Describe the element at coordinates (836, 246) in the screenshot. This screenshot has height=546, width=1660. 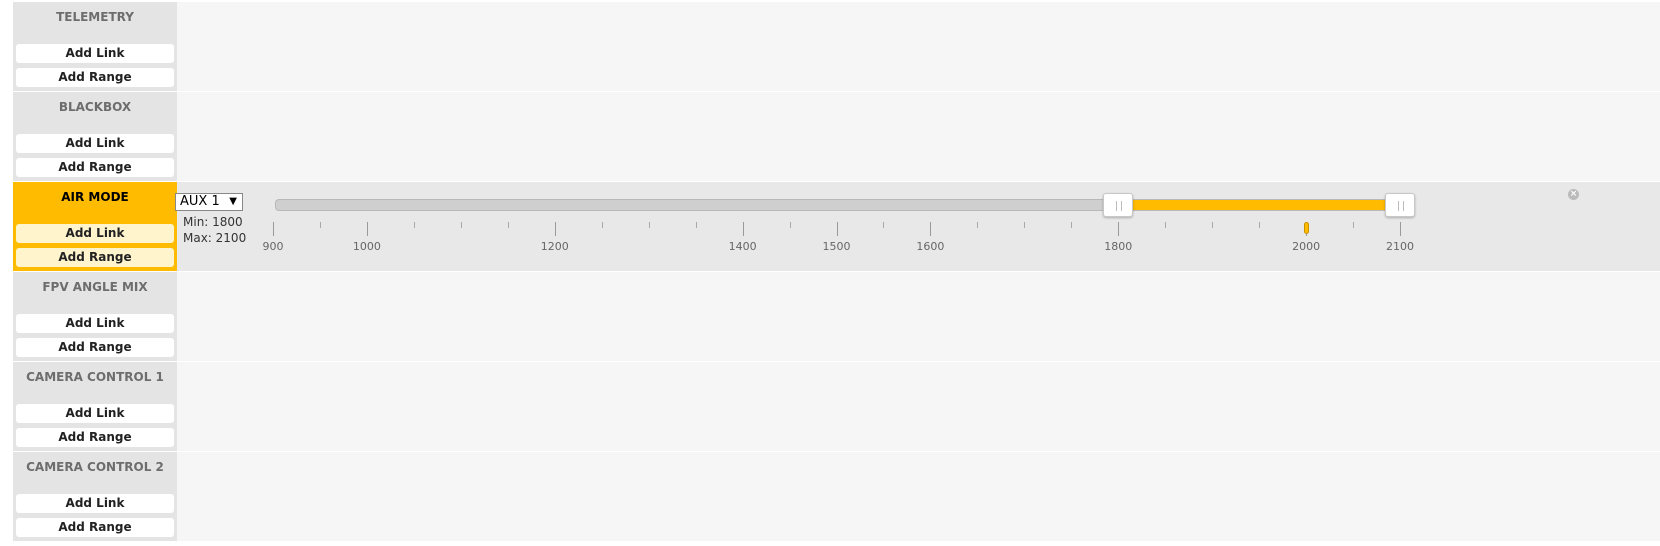
I see `scale-tick-label: 1500` at that location.